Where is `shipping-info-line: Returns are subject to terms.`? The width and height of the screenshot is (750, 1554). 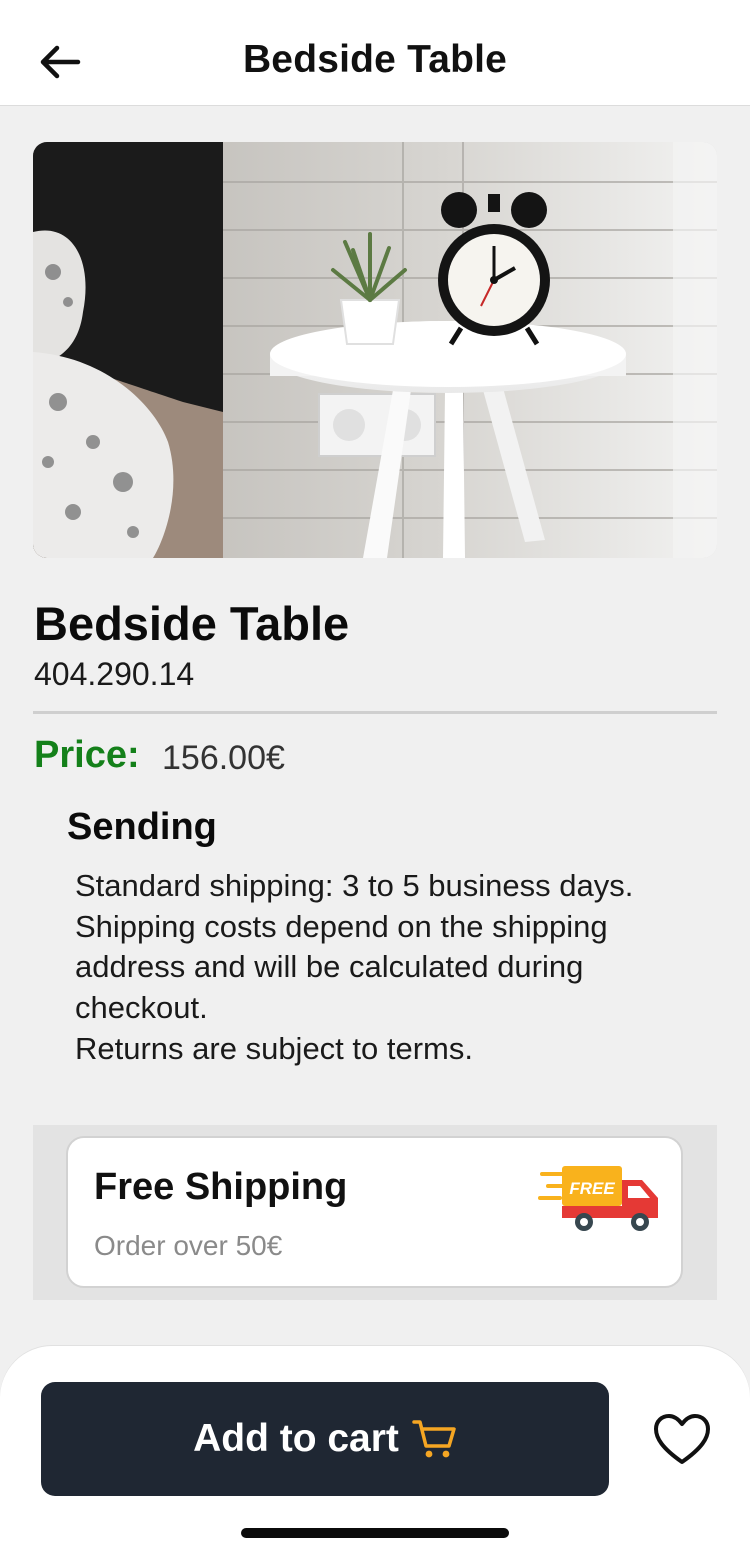 shipping-info-line: Returns are subject to terms. is located at coordinates (274, 1048).